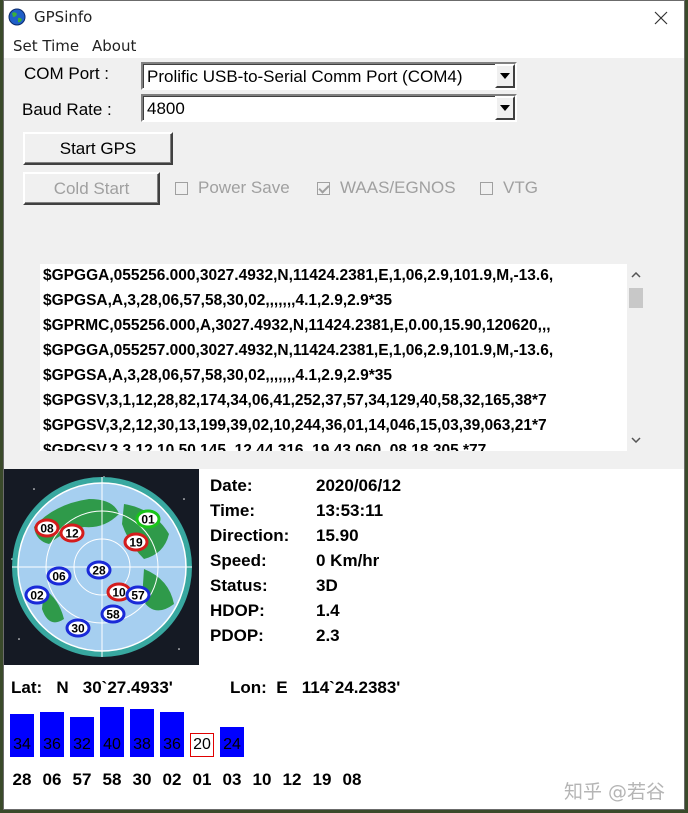  I want to click on satellite-prn: 08, so click(47, 529).